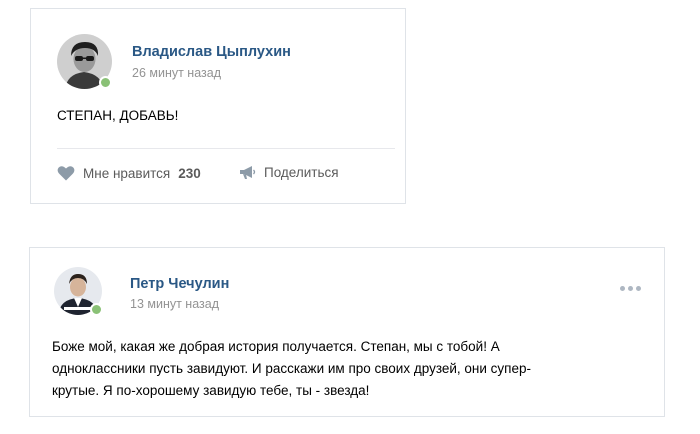 This screenshot has width=700, height=434. What do you see at coordinates (66, 173) in the screenshot?
I see `heart-icon` at bounding box center [66, 173].